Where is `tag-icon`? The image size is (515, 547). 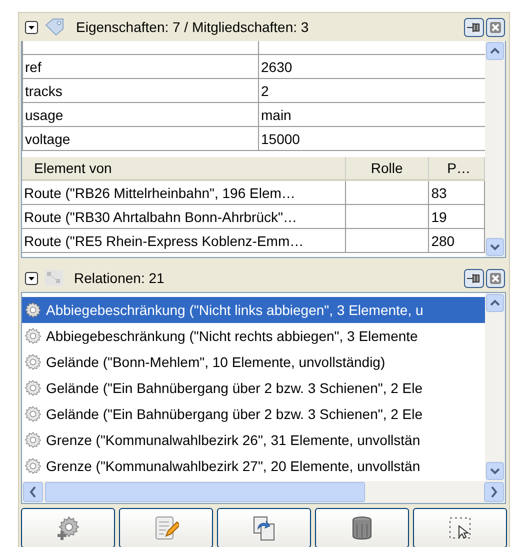 tag-icon is located at coordinates (55, 27).